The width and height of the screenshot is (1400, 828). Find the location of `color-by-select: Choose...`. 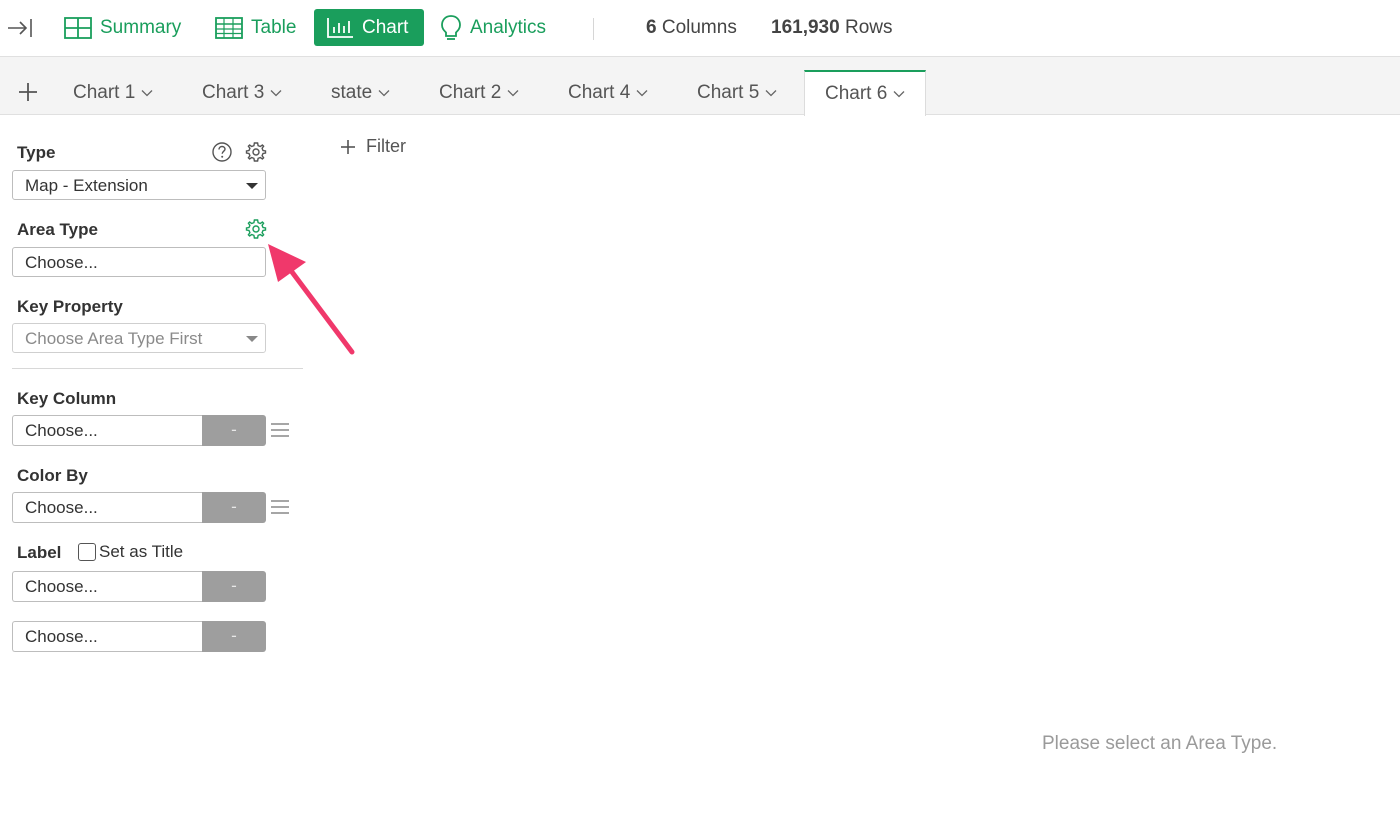

color-by-select: Choose... is located at coordinates (107, 507).